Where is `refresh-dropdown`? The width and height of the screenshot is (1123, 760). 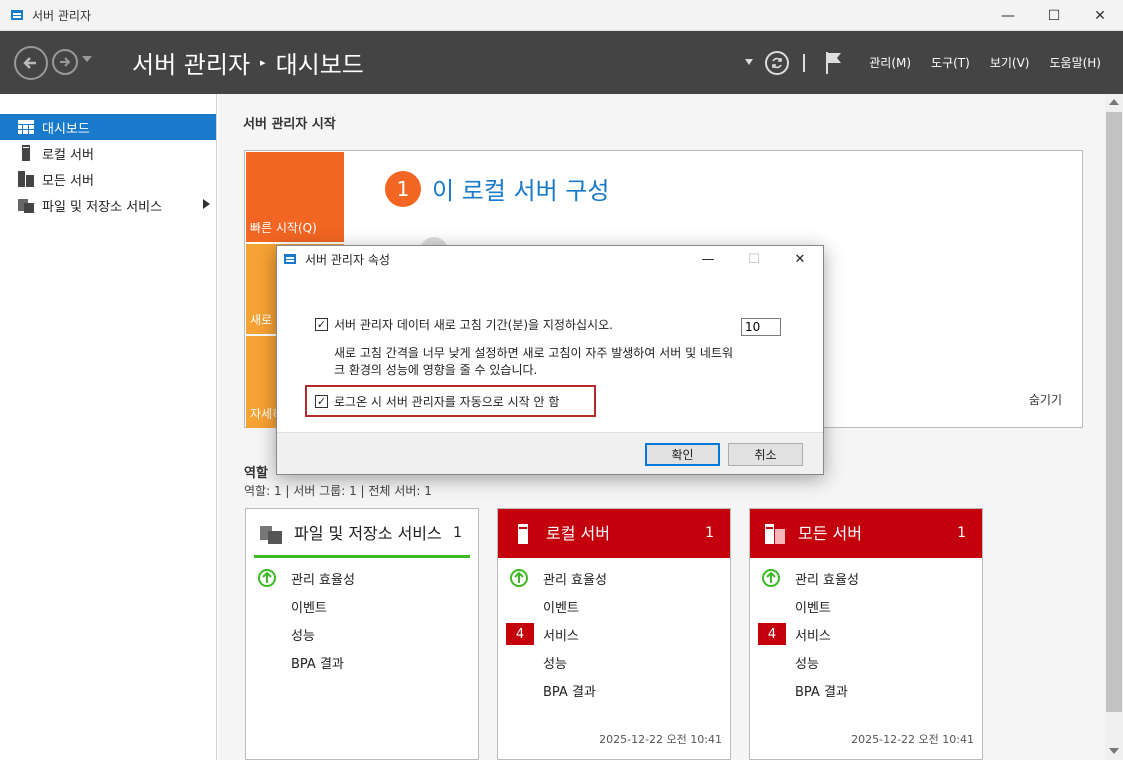
refresh-dropdown is located at coordinates (749, 62).